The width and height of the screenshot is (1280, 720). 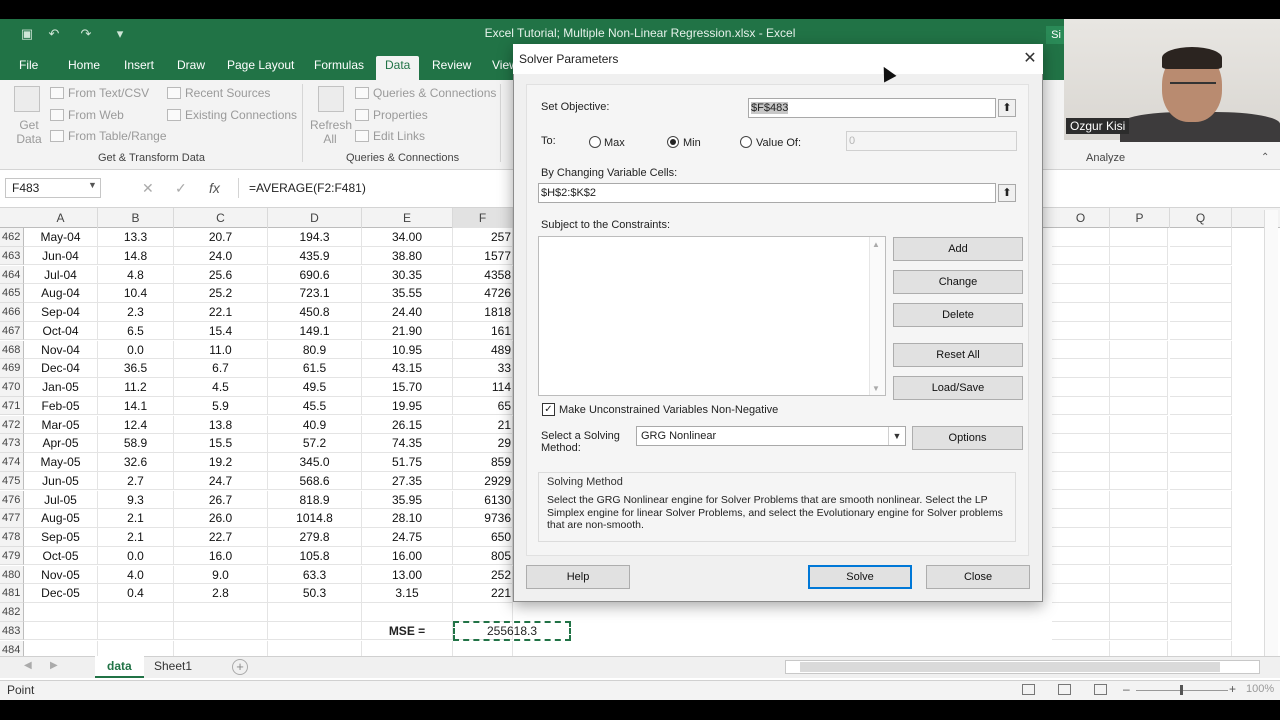 What do you see at coordinates (148, 188) in the screenshot?
I see `cancel-icon: ✕` at bounding box center [148, 188].